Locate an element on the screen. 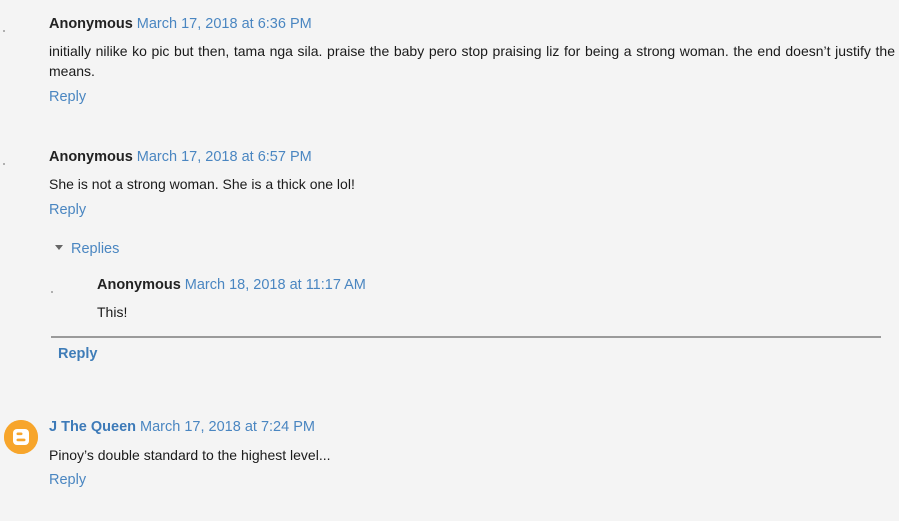 Image resolution: width=899 pixels, height=521 pixels. comment-header: J The Queen March 17, 2018 at 7:24 PM is located at coordinates (182, 427).